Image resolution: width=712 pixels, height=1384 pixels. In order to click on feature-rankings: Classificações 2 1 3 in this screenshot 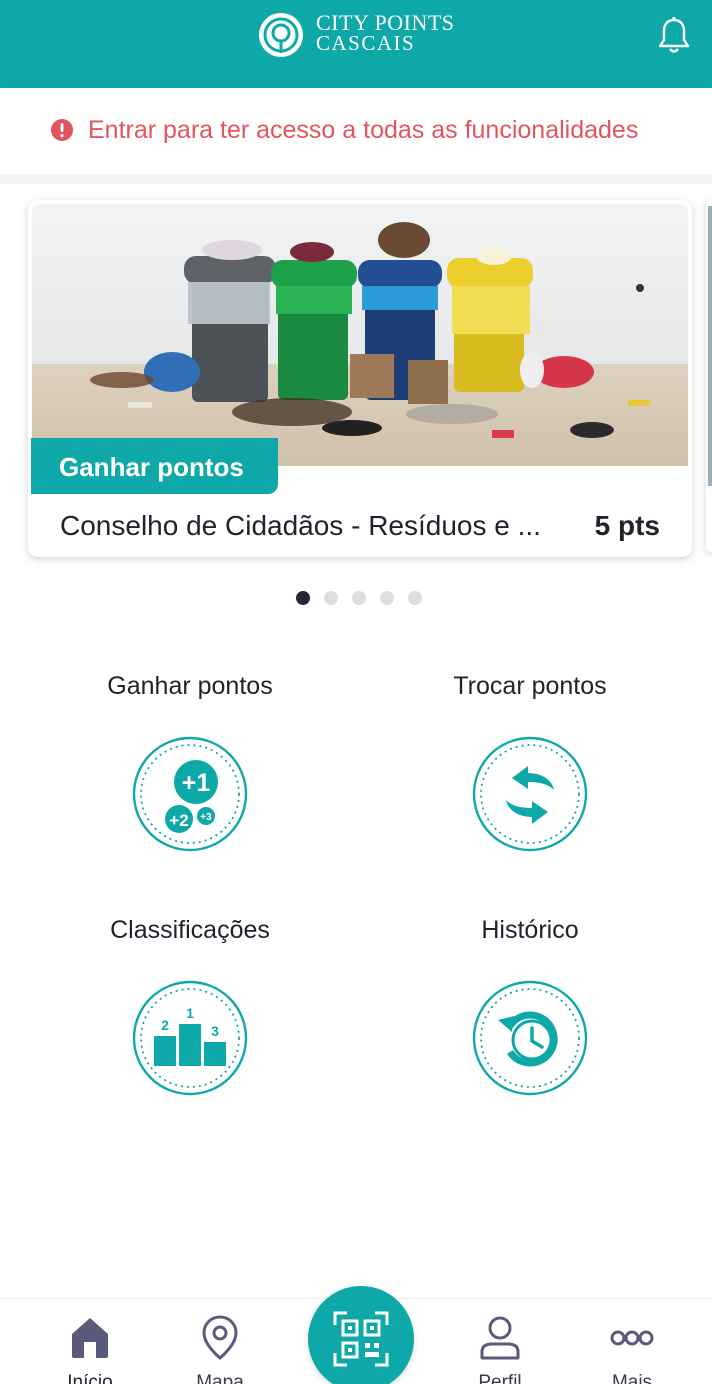, I will do `click(190, 1006)`.